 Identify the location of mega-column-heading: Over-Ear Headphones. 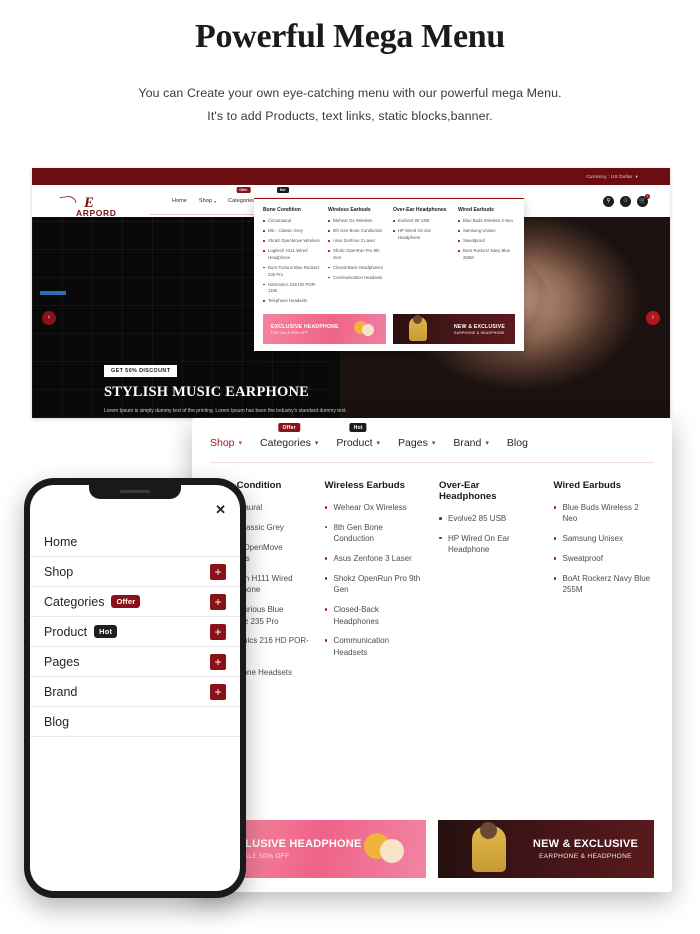
(468, 491).